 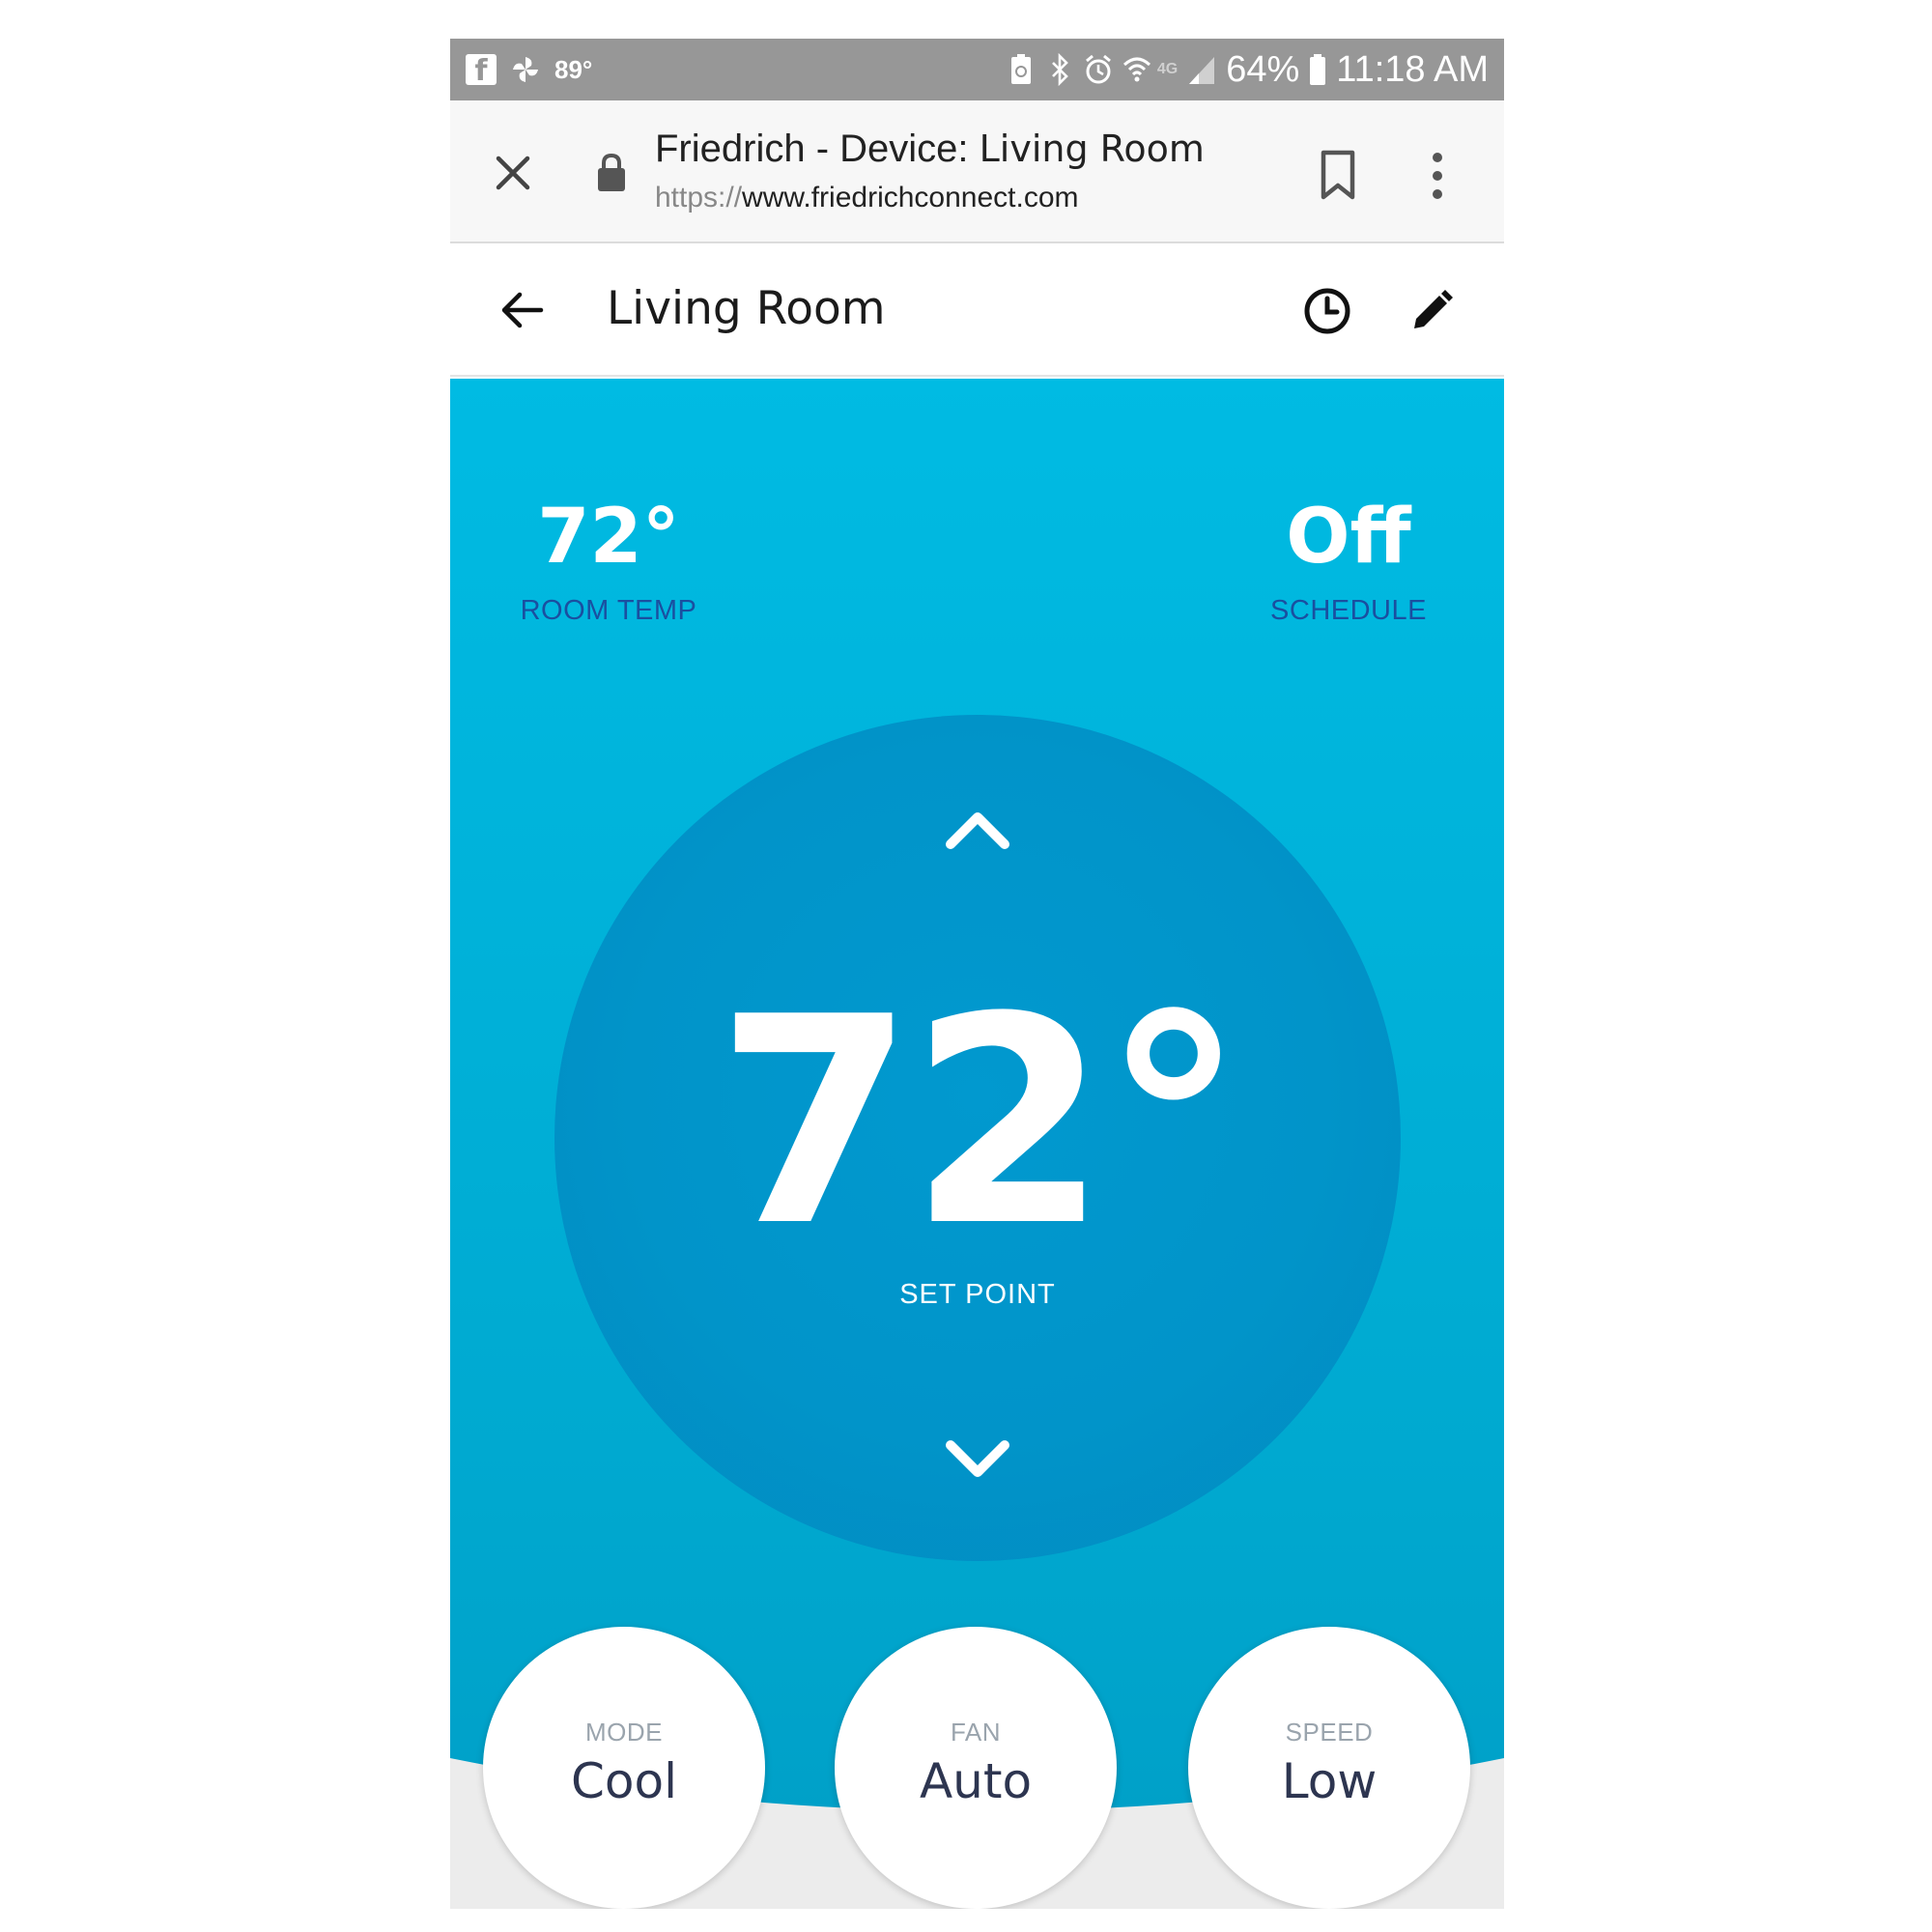 What do you see at coordinates (1412, 69) in the screenshot?
I see `clock-time: 11:18 AM` at bounding box center [1412, 69].